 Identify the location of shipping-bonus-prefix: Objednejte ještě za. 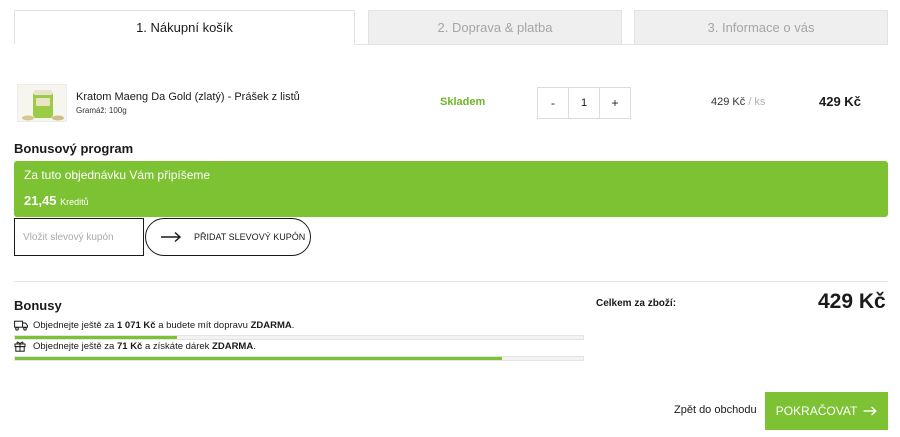
(74, 325).